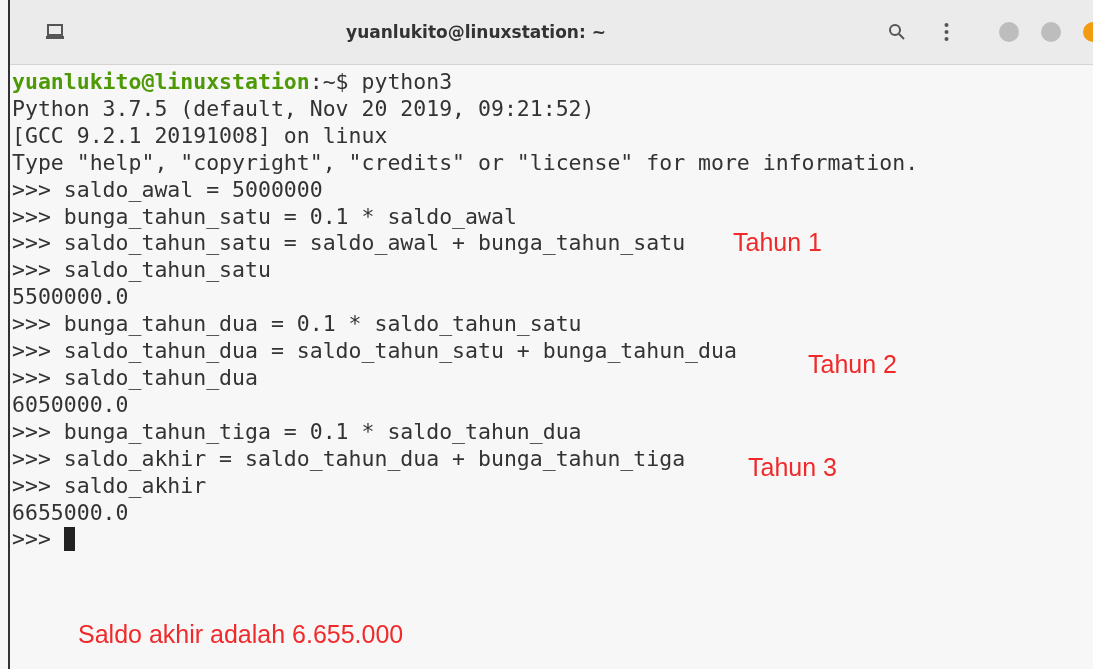 This screenshot has height=669, width=1093. I want to click on annotation-label: Tahun 2, so click(852, 364).